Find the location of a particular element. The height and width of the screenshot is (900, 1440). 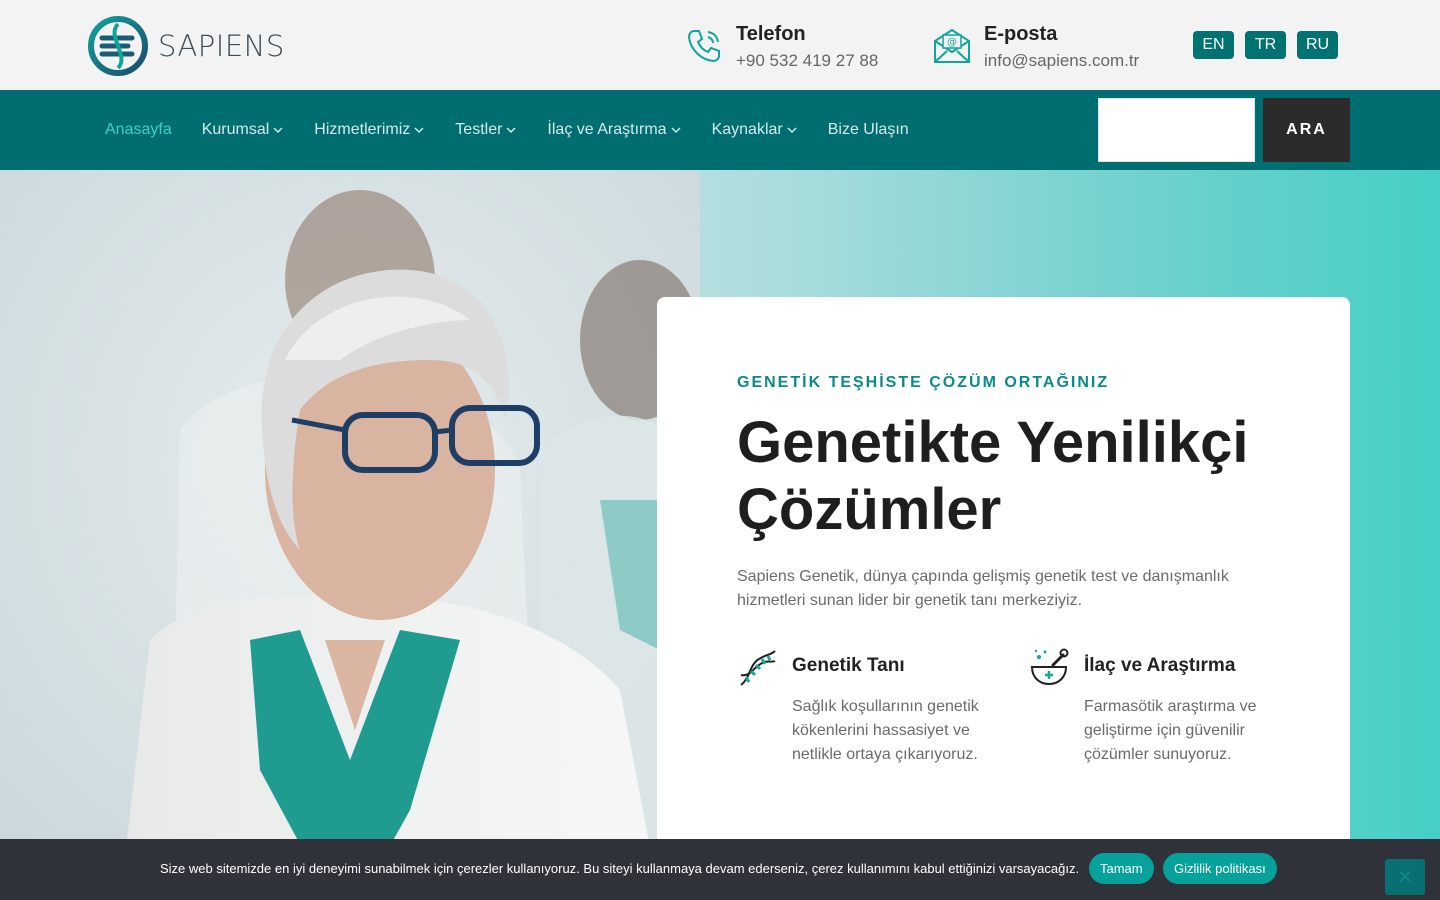

nav-item-kaynaklar: Kaynaklar is located at coordinates (755, 130).